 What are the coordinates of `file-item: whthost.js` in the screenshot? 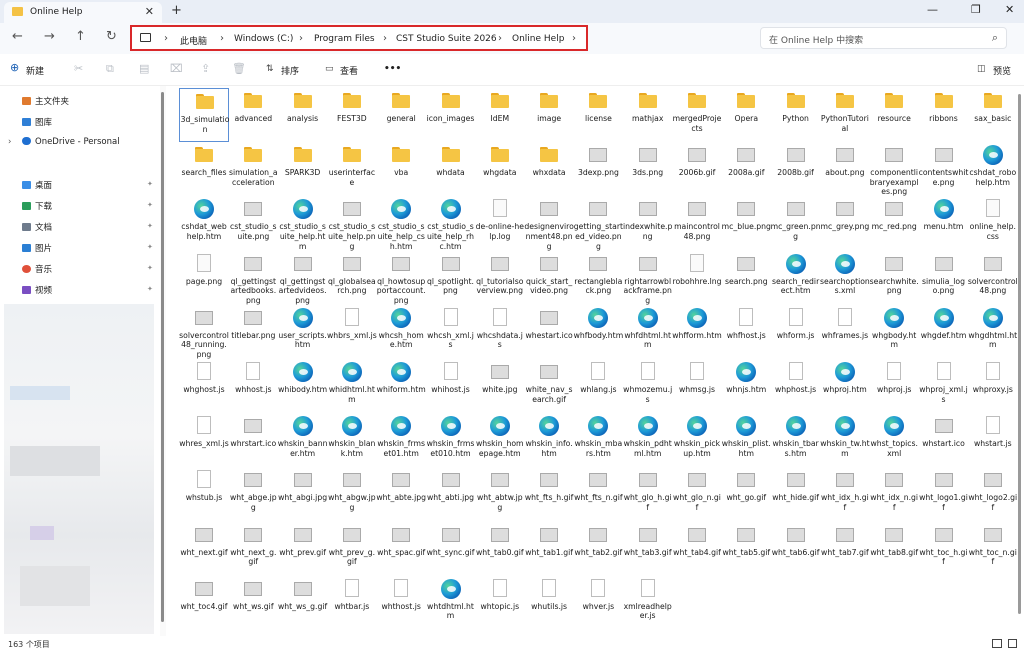 It's located at (401, 603).